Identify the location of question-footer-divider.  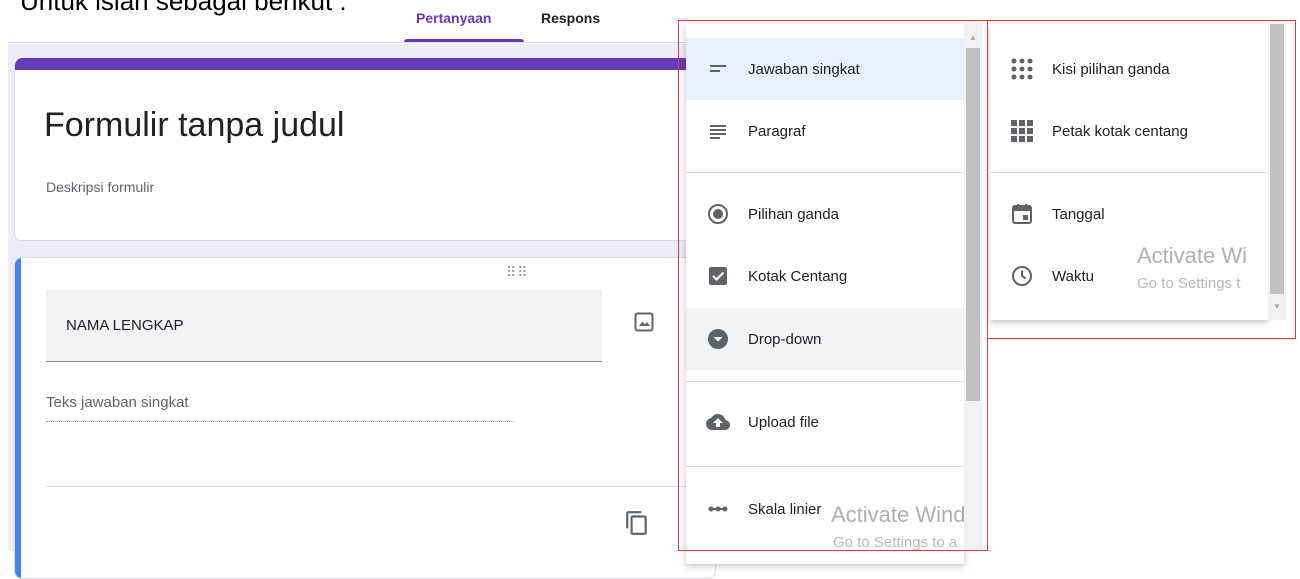
(380, 486).